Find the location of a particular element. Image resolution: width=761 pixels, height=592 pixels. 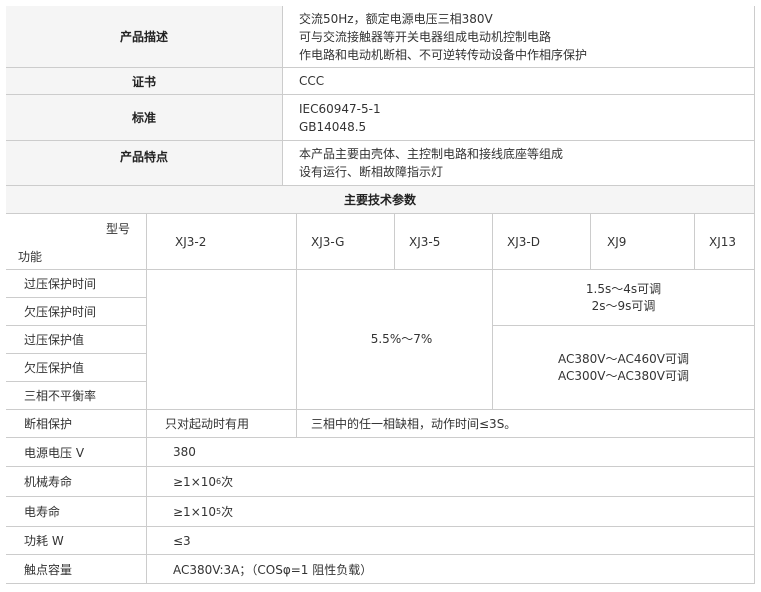

model-cell: XJ3-5 is located at coordinates (444, 242).